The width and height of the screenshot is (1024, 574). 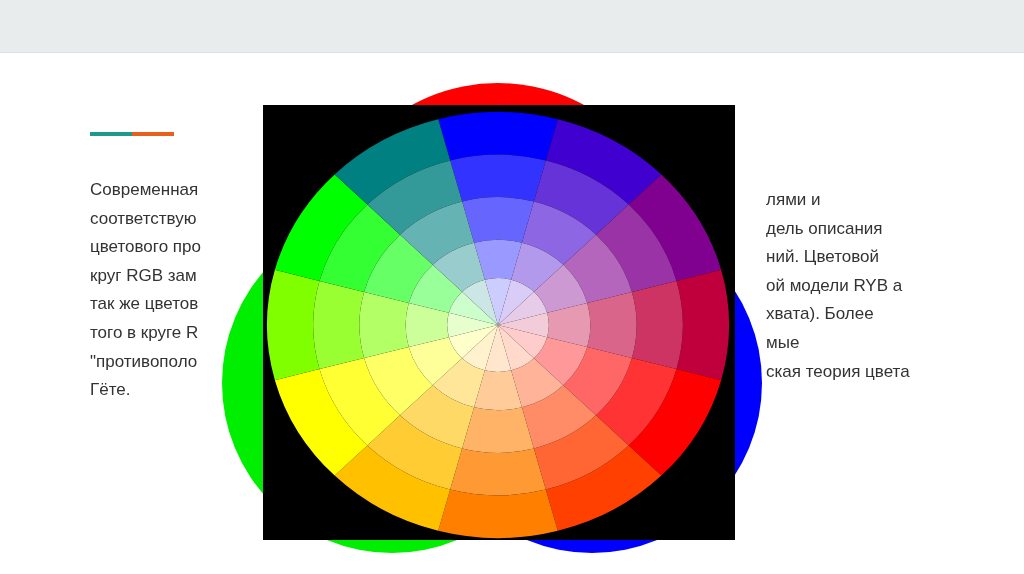 I want to click on body-text-line: ская теория цвета, so click(x=838, y=371).